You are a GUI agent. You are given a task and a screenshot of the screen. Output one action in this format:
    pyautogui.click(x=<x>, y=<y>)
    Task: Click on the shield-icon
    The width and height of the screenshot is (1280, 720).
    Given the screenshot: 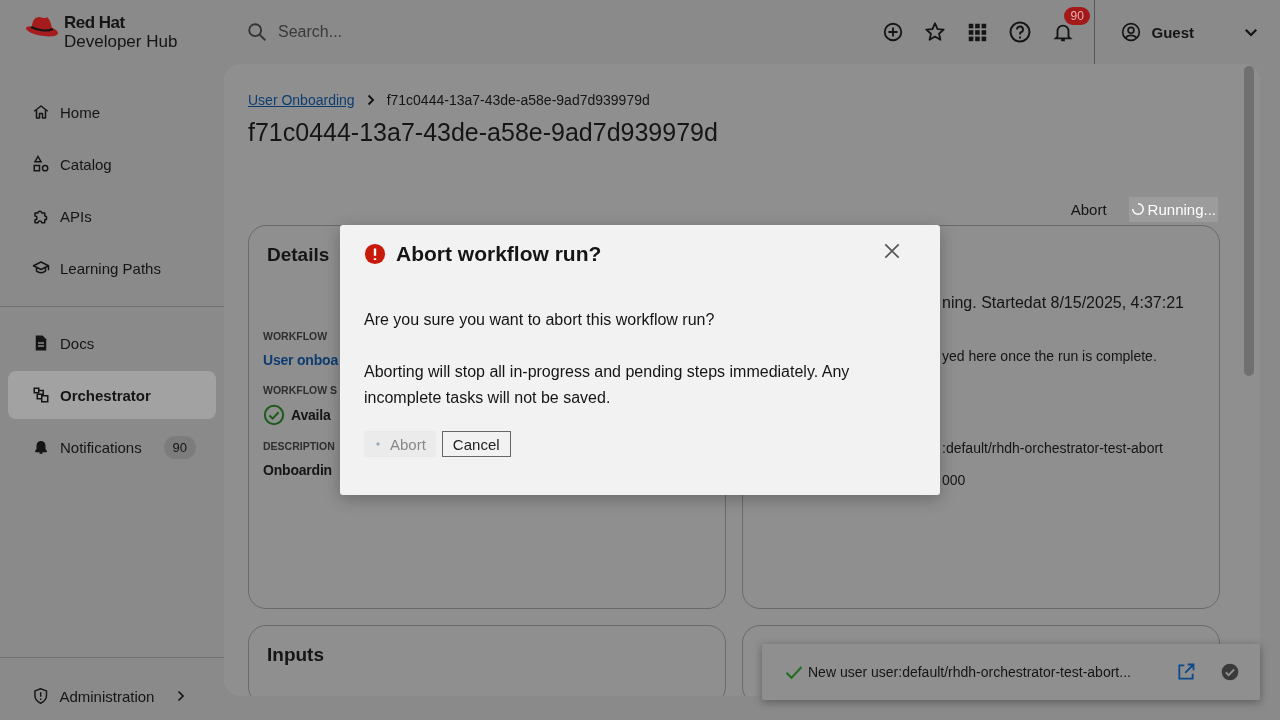 What is the action you would take?
    pyautogui.click(x=41, y=696)
    